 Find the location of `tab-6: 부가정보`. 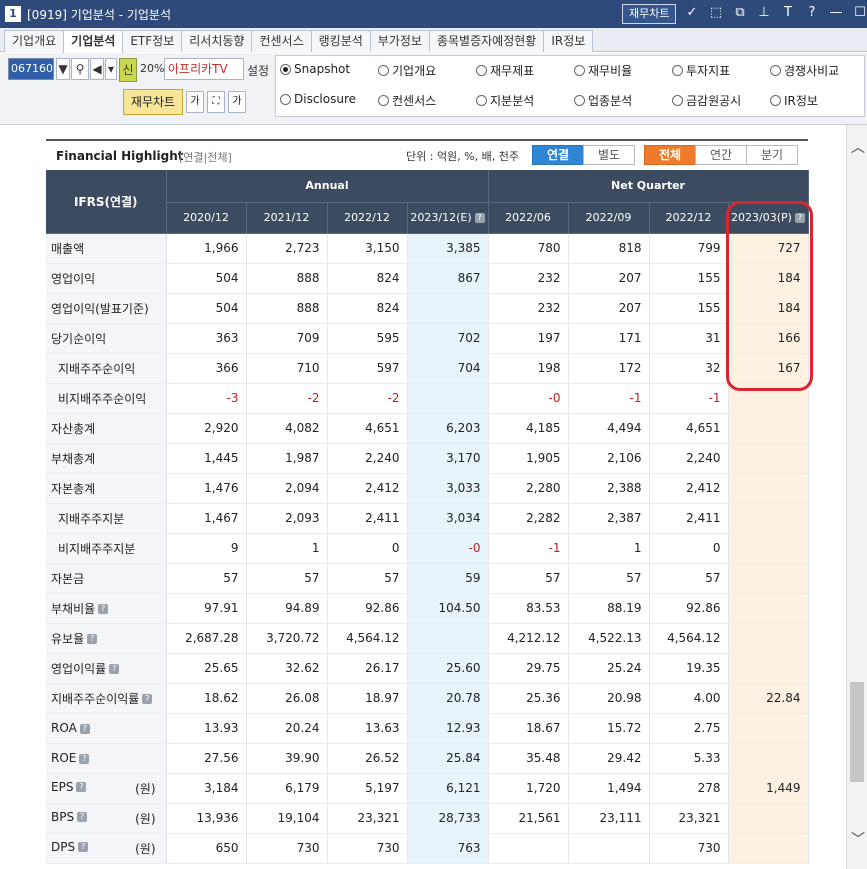

tab-6: 부가정보 is located at coordinates (399, 41).